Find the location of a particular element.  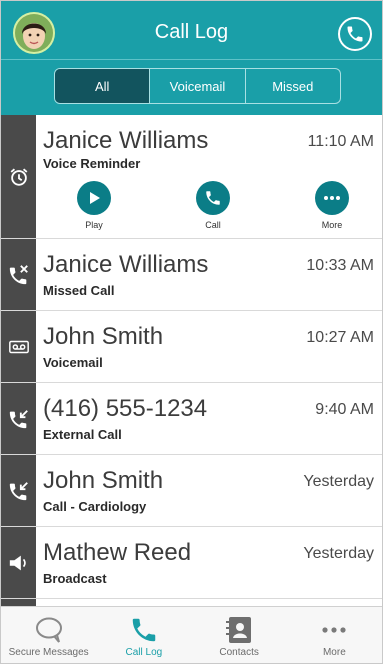

filter-segmented-control: All Voicemail Missed is located at coordinates (197, 86).